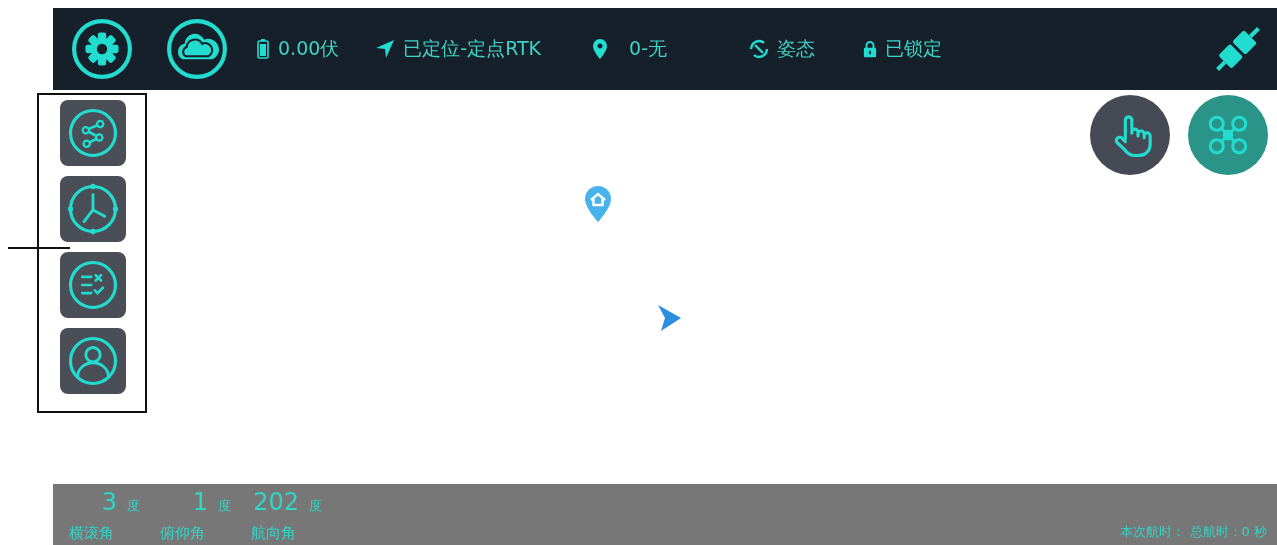 The image size is (1277, 545). What do you see at coordinates (870, 49) in the screenshot?
I see `lock-icon` at bounding box center [870, 49].